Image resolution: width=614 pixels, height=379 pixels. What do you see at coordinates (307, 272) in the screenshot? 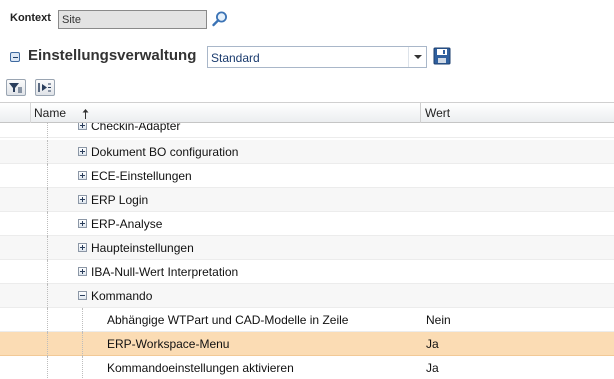
I see `tree-row: IBA-Null-Wert Interpretation` at bounding box center [307, 272].